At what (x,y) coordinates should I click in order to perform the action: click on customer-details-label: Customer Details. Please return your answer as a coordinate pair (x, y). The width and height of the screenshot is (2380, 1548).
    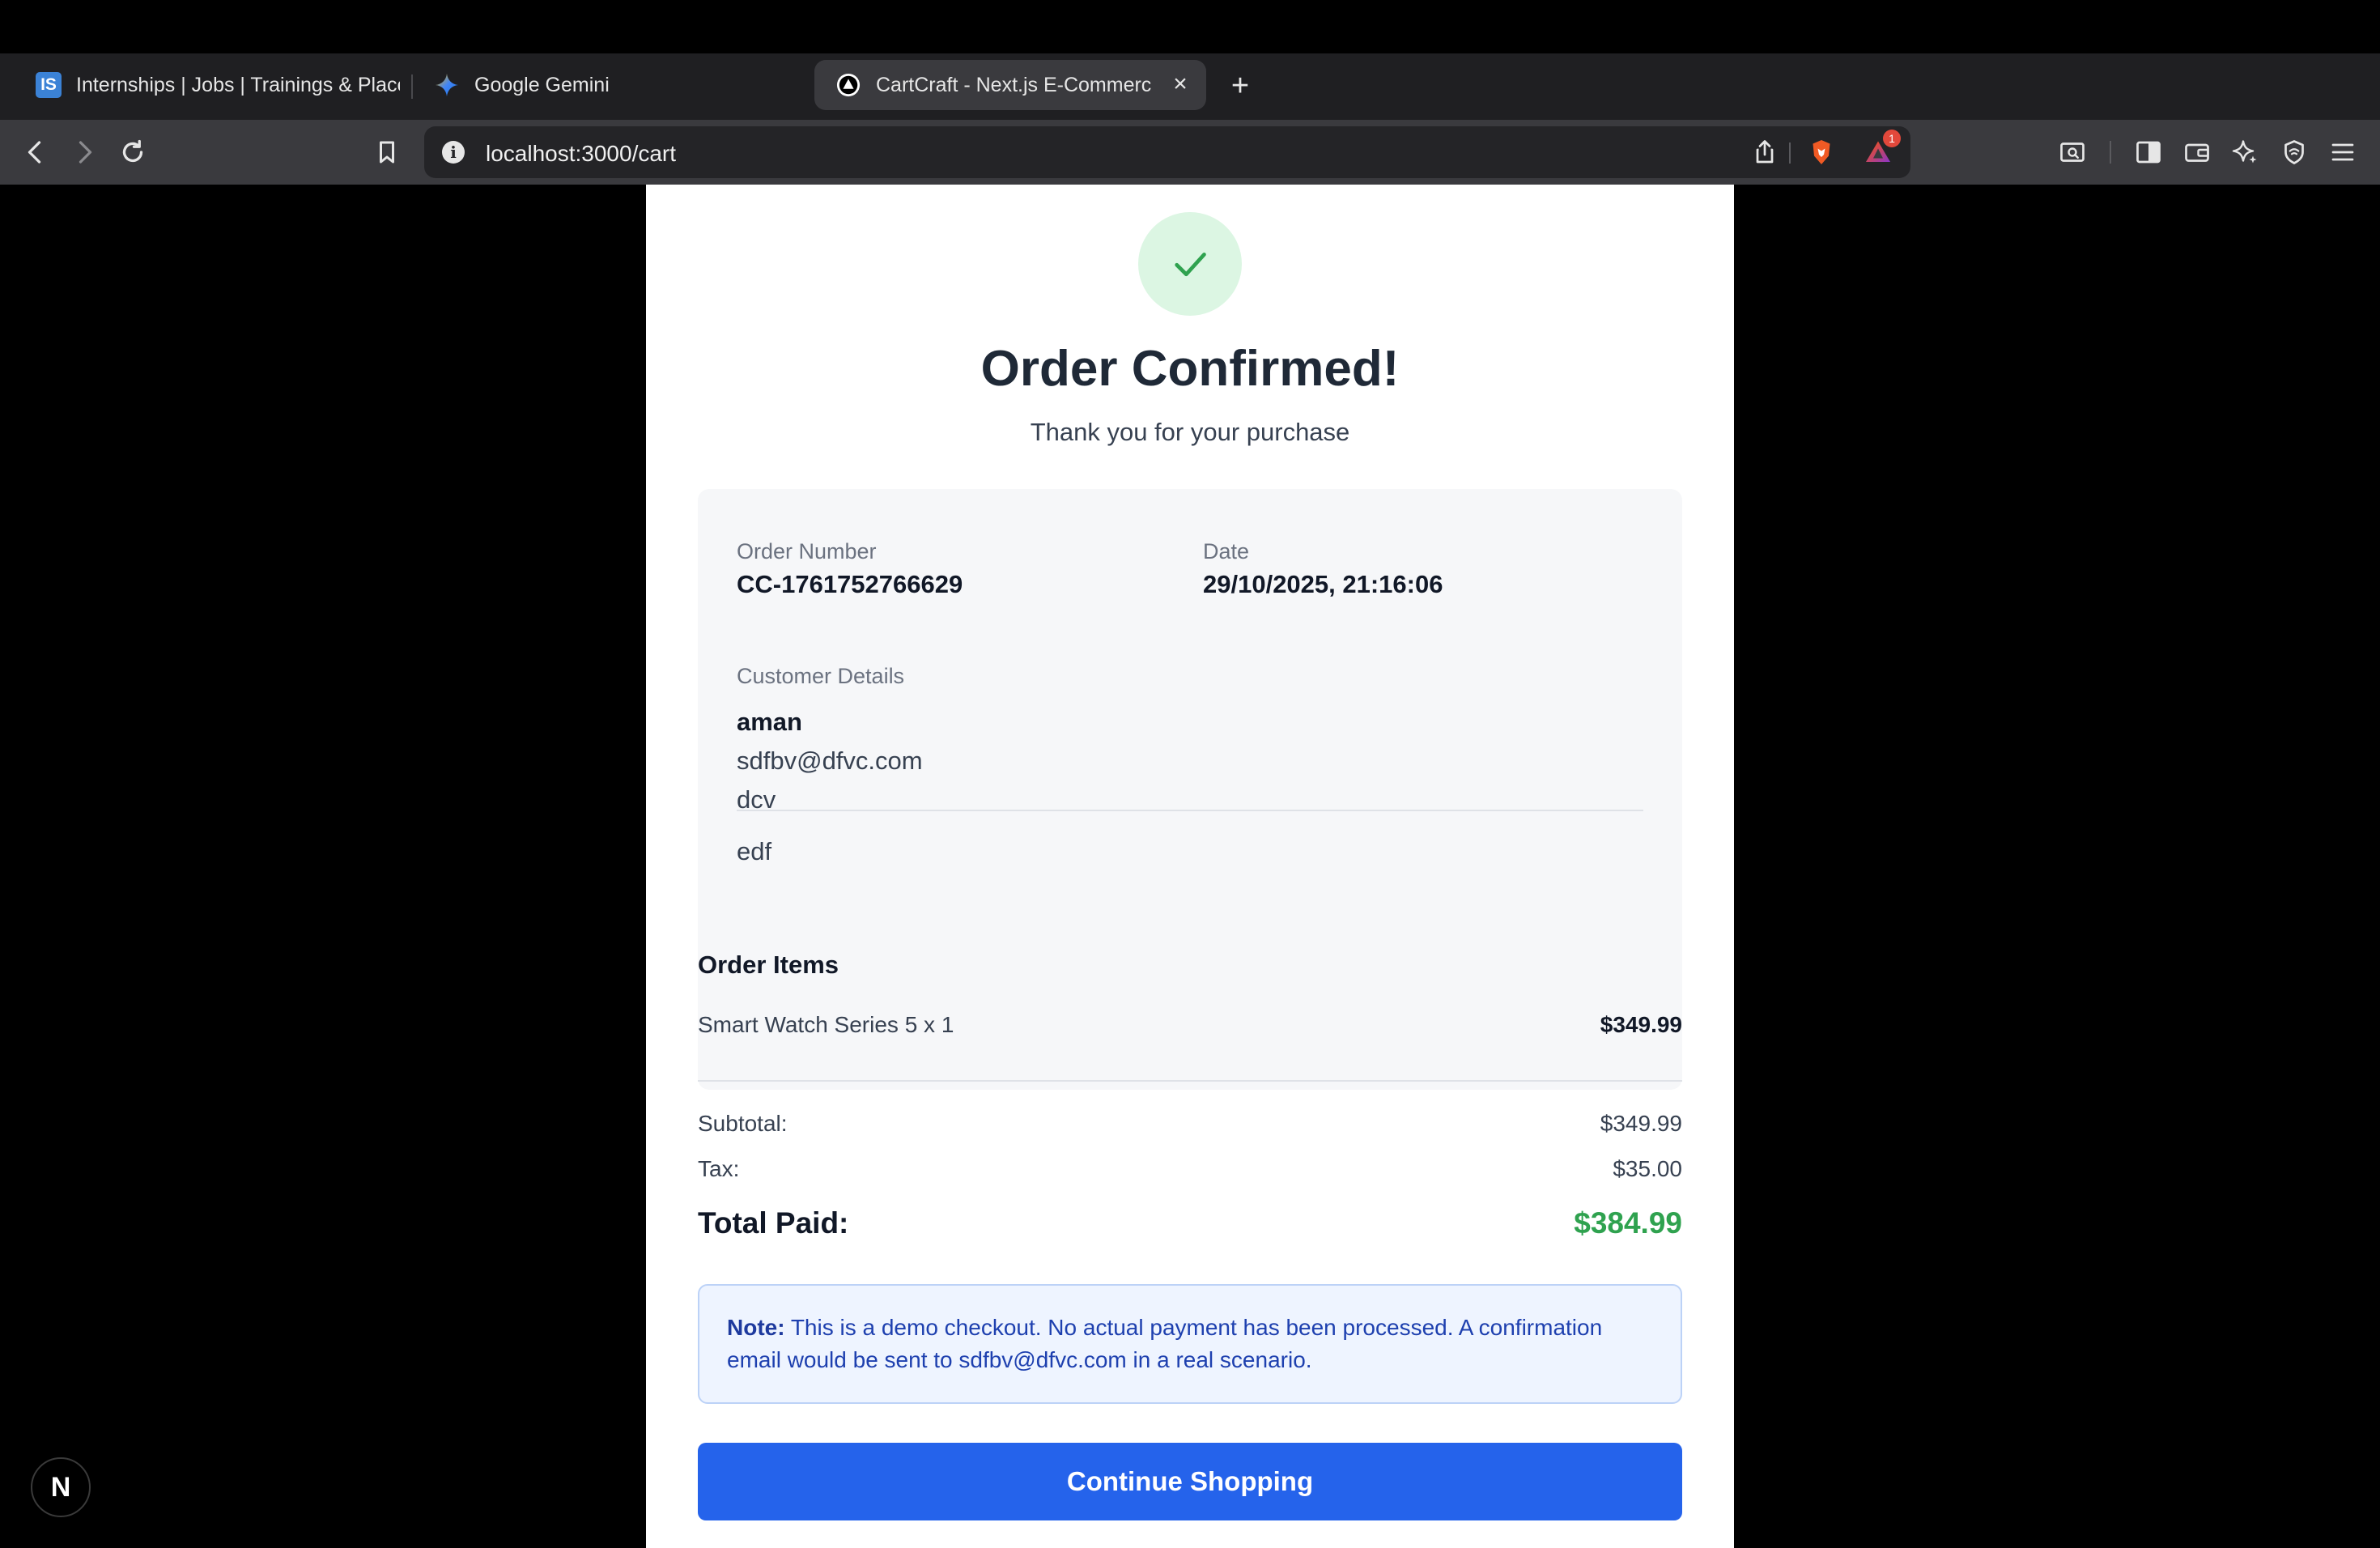
    Looking at the image, I should click on (821, 676).